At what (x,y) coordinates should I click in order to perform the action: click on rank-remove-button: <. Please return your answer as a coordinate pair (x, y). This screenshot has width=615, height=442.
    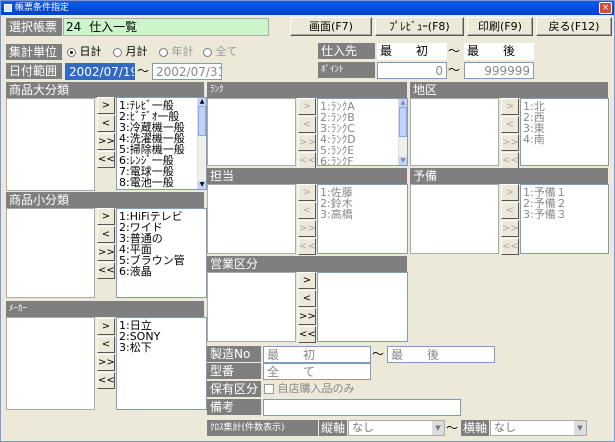
    Looking at the image, I should click on (307, 124).